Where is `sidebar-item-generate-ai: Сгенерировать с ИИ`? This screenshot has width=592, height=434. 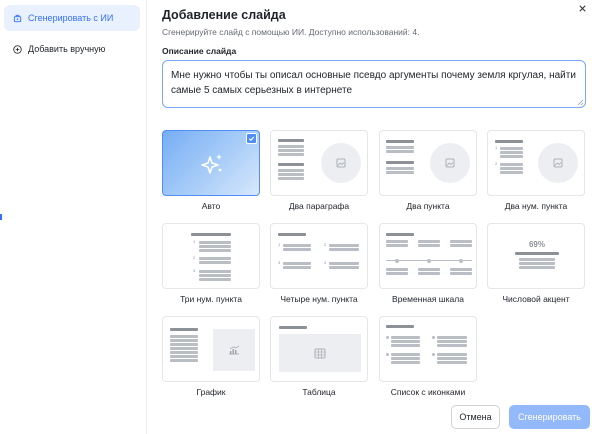
sidebar-item-generate-ai: Сгенерировать с ИИ is located at coordinates (72, 18).